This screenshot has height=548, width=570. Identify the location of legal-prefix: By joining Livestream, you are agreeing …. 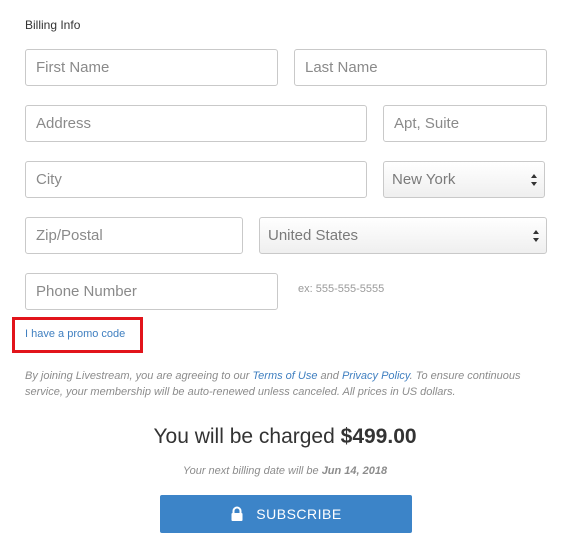
(137, 376).